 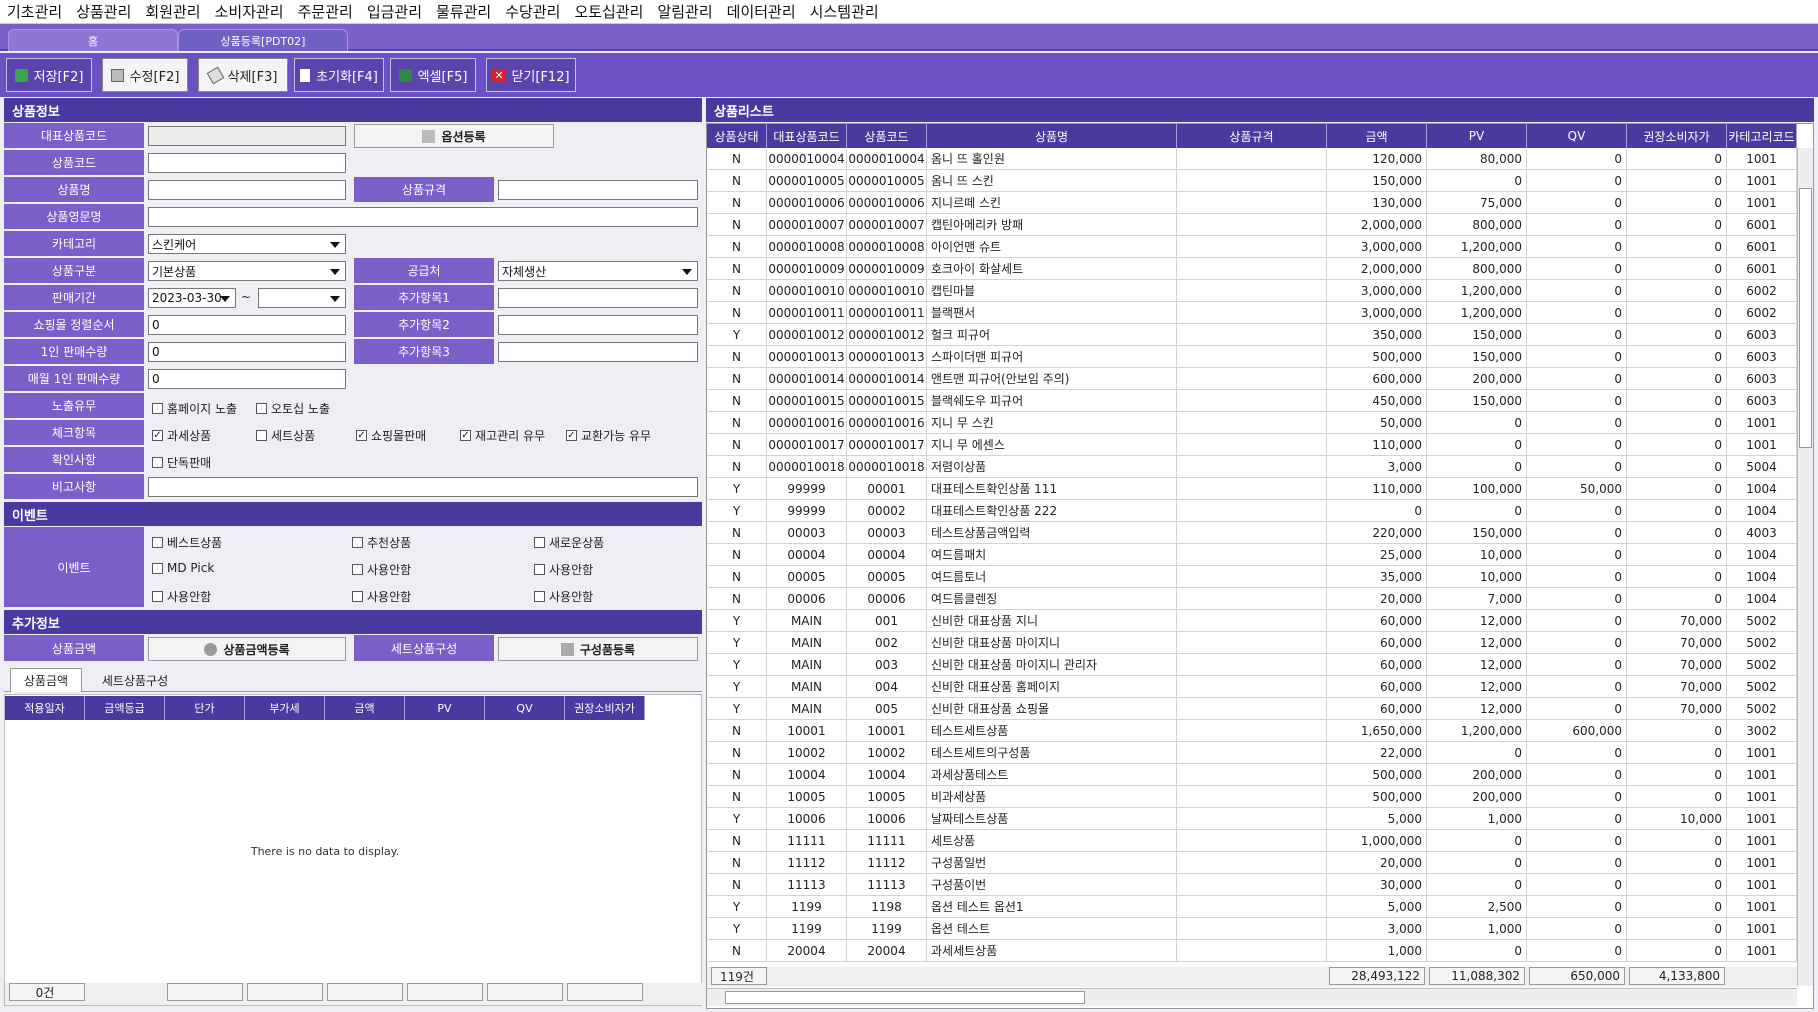 What do you see at coordinates (205, 708) in the screenshot?
I see `price-column-header: 단가` at bounding box center [205, 708].